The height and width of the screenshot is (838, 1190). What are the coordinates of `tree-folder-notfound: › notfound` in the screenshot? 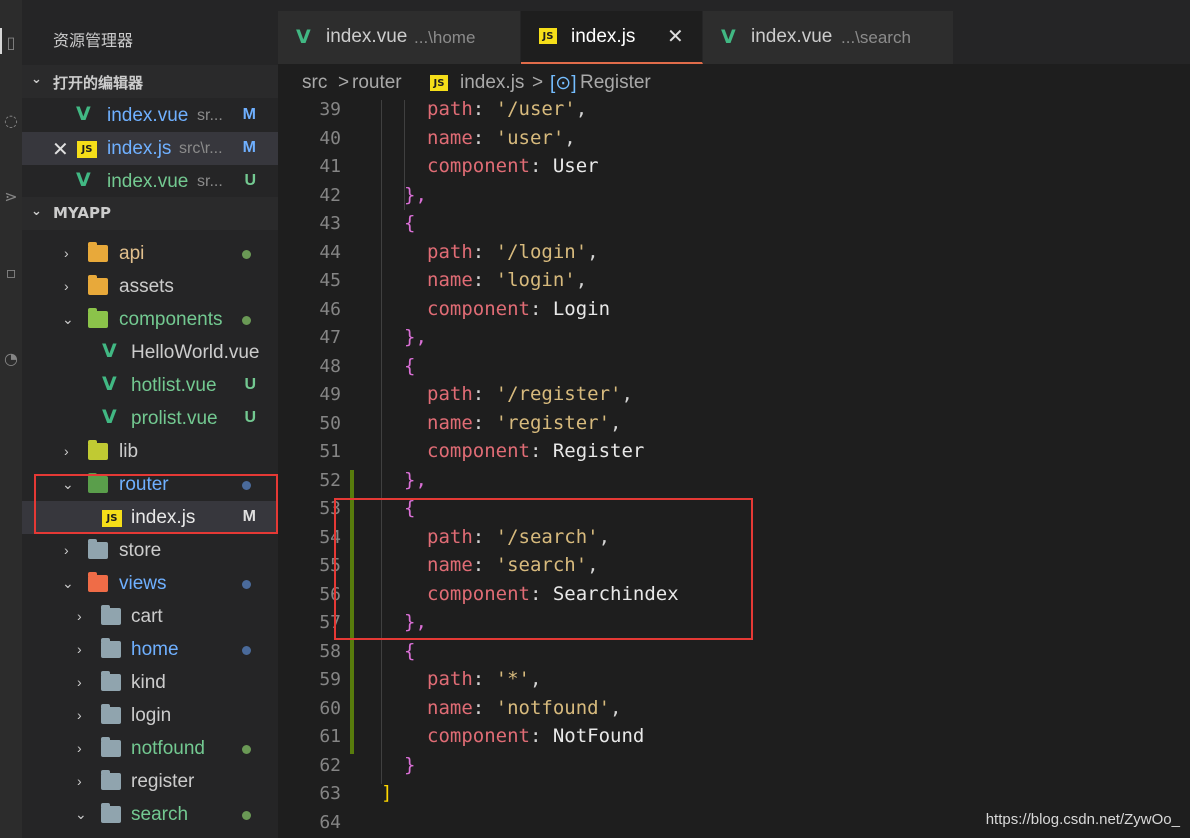 It's located at (150, 748).